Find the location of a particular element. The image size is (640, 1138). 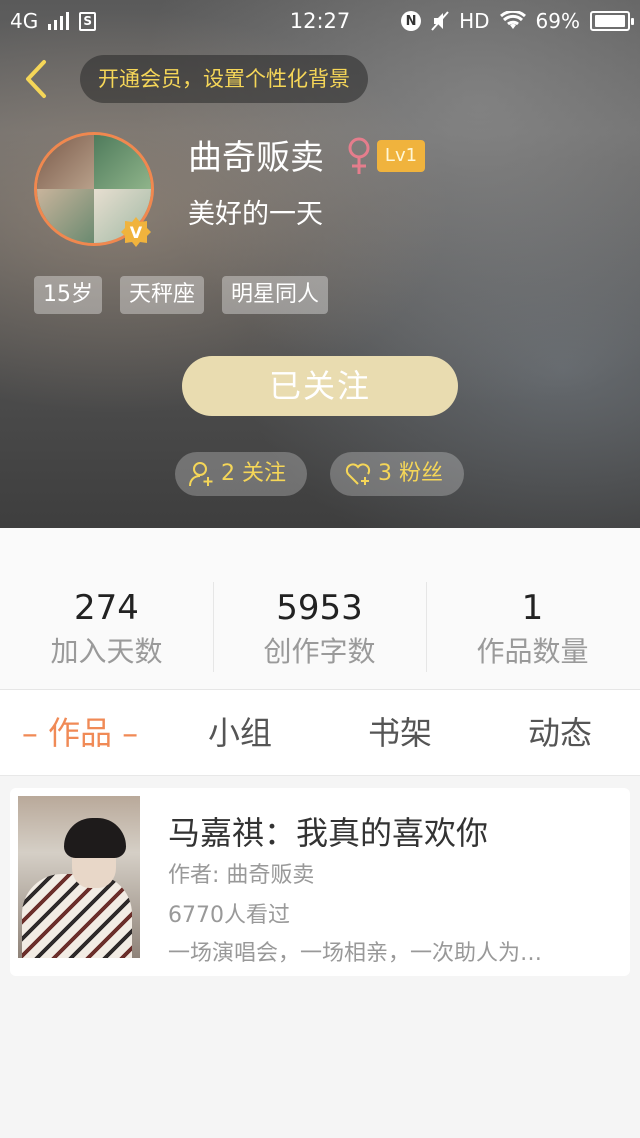

tab-bookshelf: 书架 is located at coordinates (400, 733).